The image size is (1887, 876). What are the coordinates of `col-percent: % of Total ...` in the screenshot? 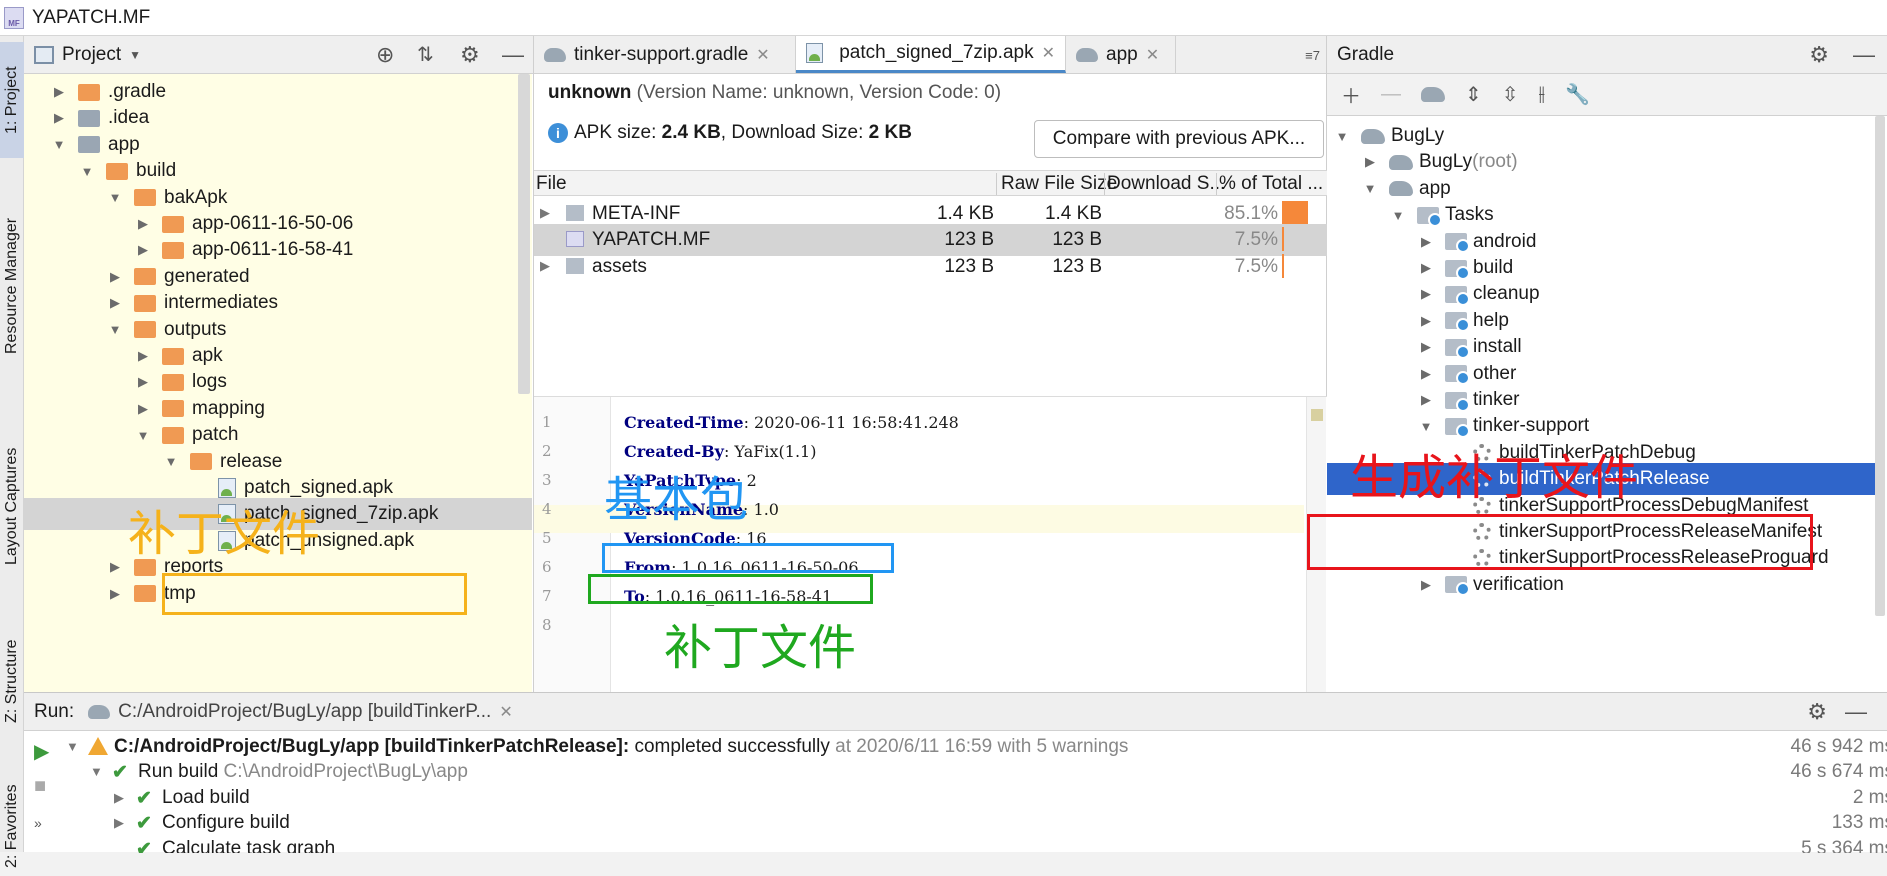 It's located at (1269, 184).